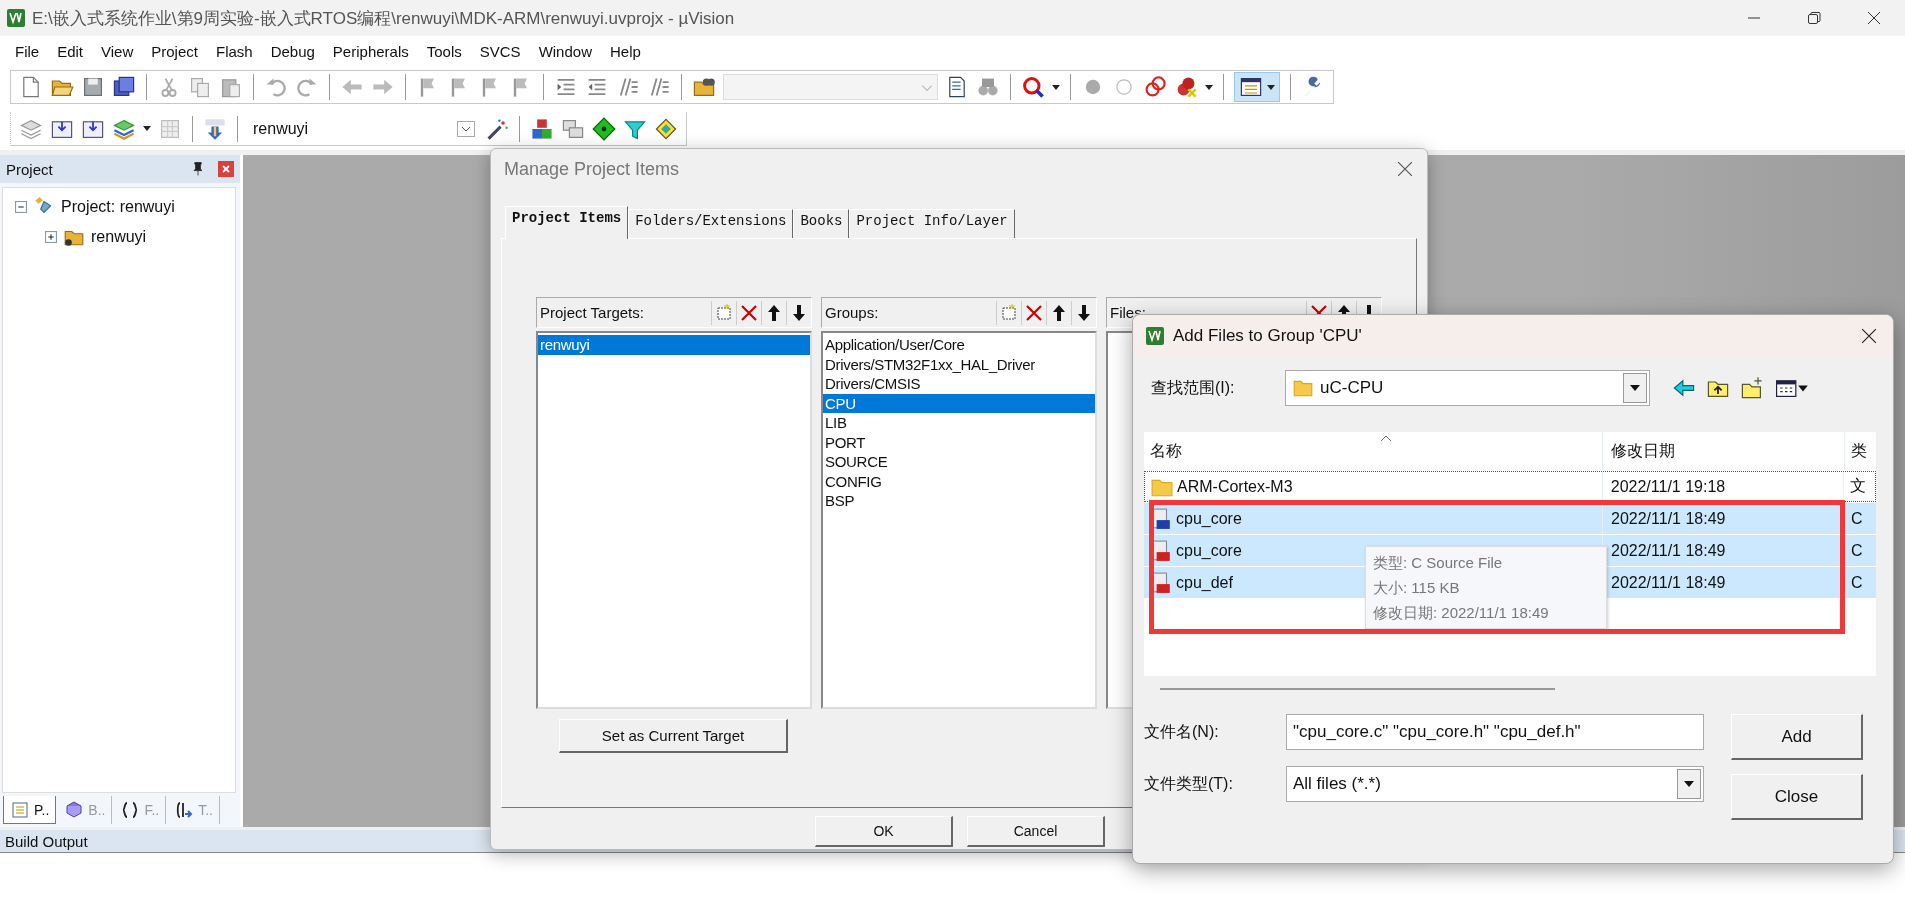  What do you see at coordinates (363, 128) in the screenshot?
I see `target-select: renwuyi` at bounding box center [363, 128].